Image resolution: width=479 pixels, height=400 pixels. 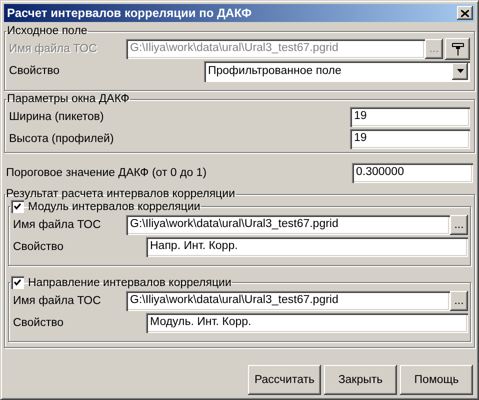 I want to click on dropdown-button, so click(x=460, y=71).